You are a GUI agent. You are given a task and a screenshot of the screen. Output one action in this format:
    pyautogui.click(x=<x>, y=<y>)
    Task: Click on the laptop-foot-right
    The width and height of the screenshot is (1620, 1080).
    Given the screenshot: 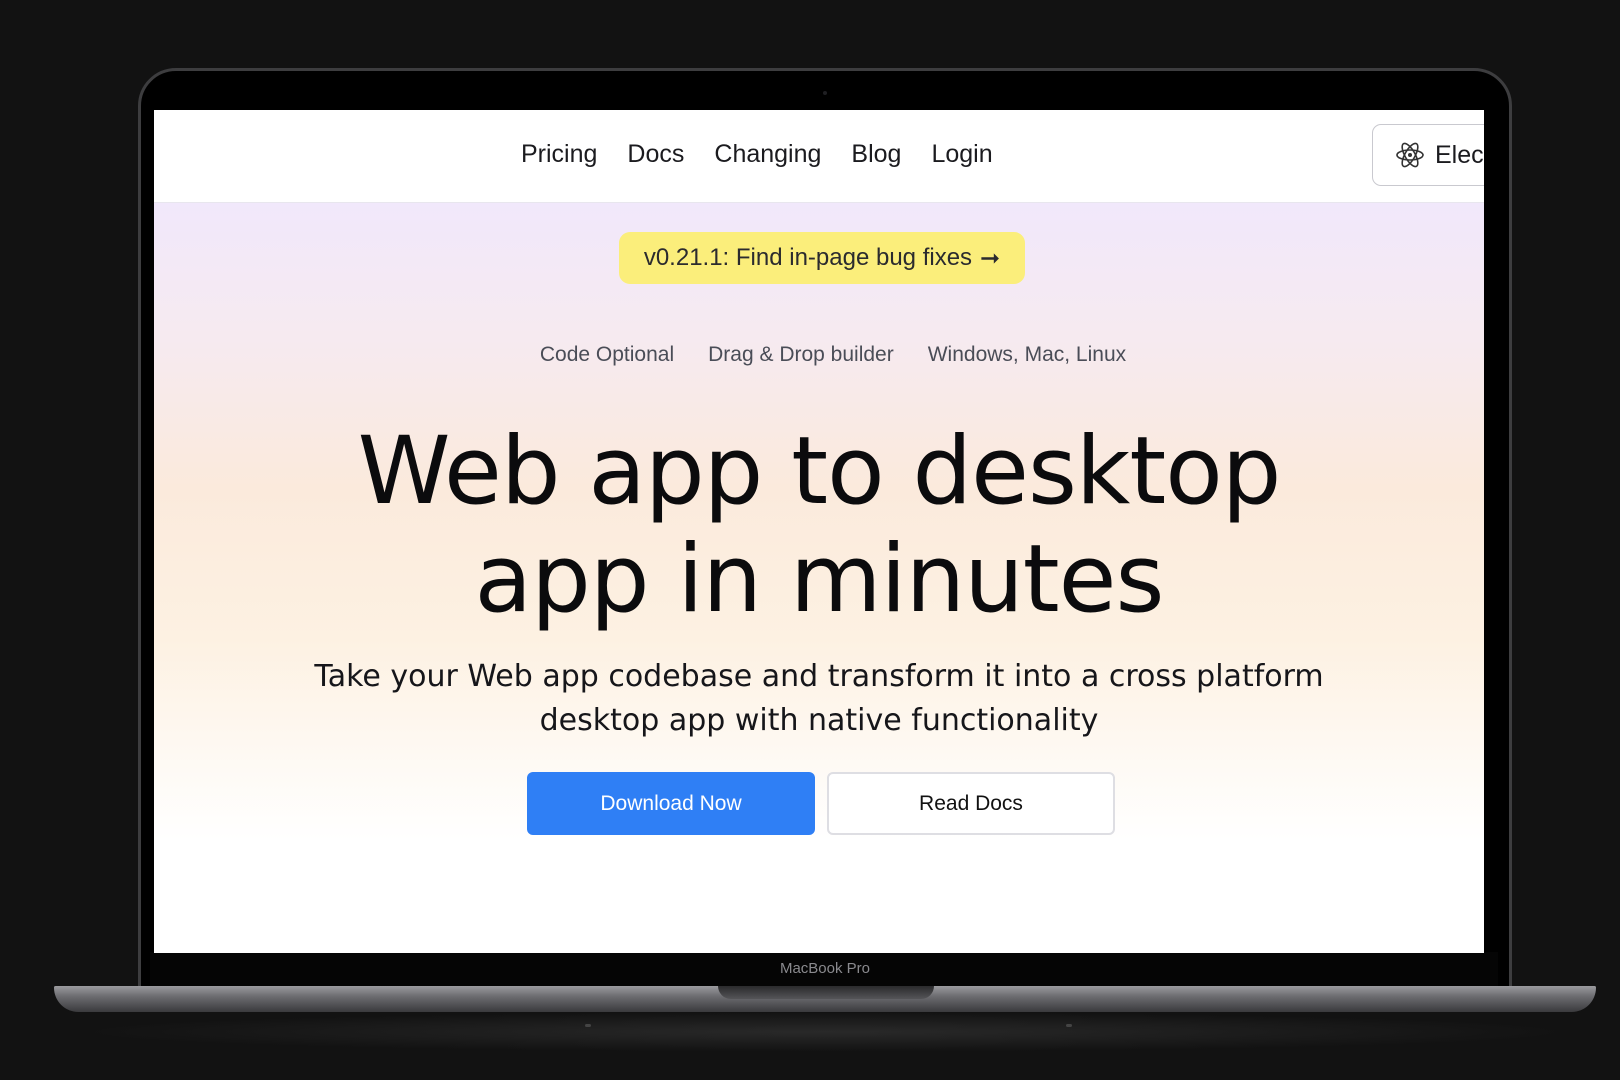 What is the action you would take?
    pyautogui.click(x=1069, y=1025)
    